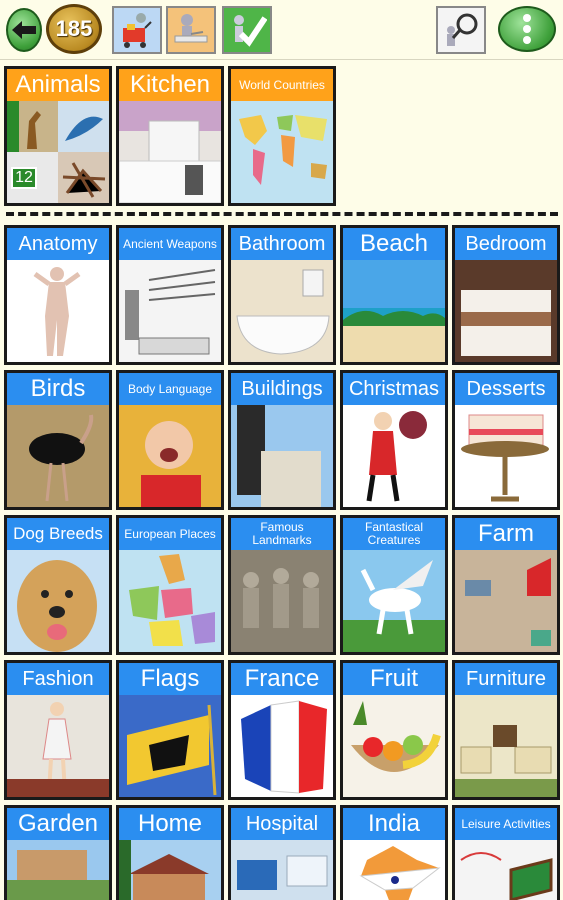  Describe the element at coordinates (282, 456) in the screenshot. I see `buildings-image` at that location.